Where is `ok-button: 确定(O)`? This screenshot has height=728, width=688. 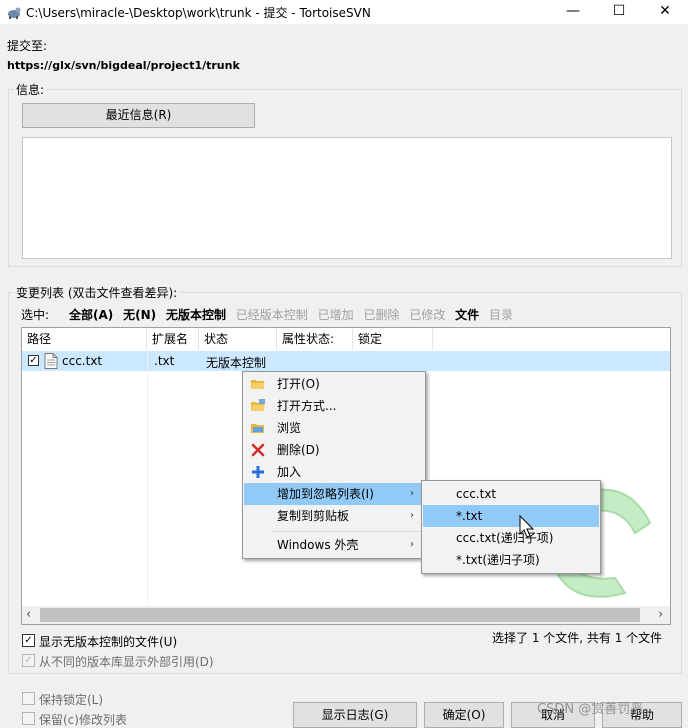 ok-button: 确定(O) is located at coordinates (464, 715).